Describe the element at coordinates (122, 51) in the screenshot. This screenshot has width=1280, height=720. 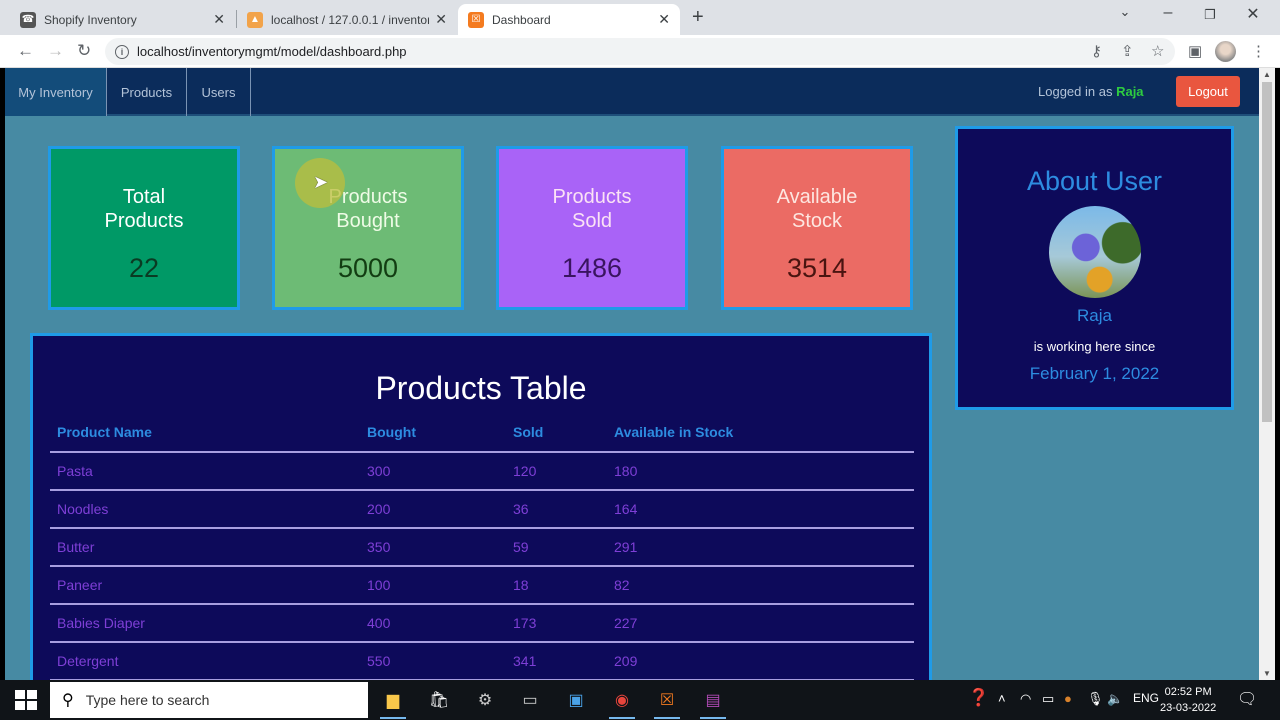
I see `info-icon: i` at that location.